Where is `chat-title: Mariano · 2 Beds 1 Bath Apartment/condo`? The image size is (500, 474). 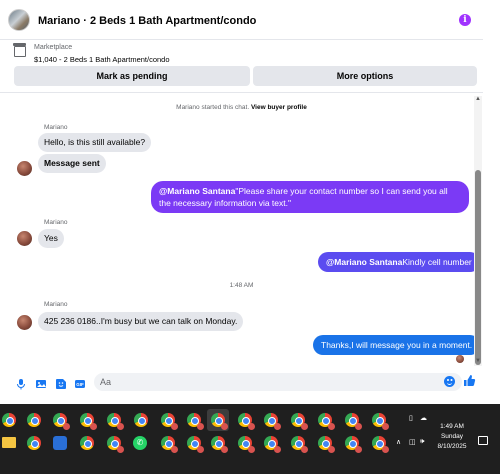 chat-title: Mariano · 2 Beds 1 Bath Apartment/condo is located at coordinates (147, 21).